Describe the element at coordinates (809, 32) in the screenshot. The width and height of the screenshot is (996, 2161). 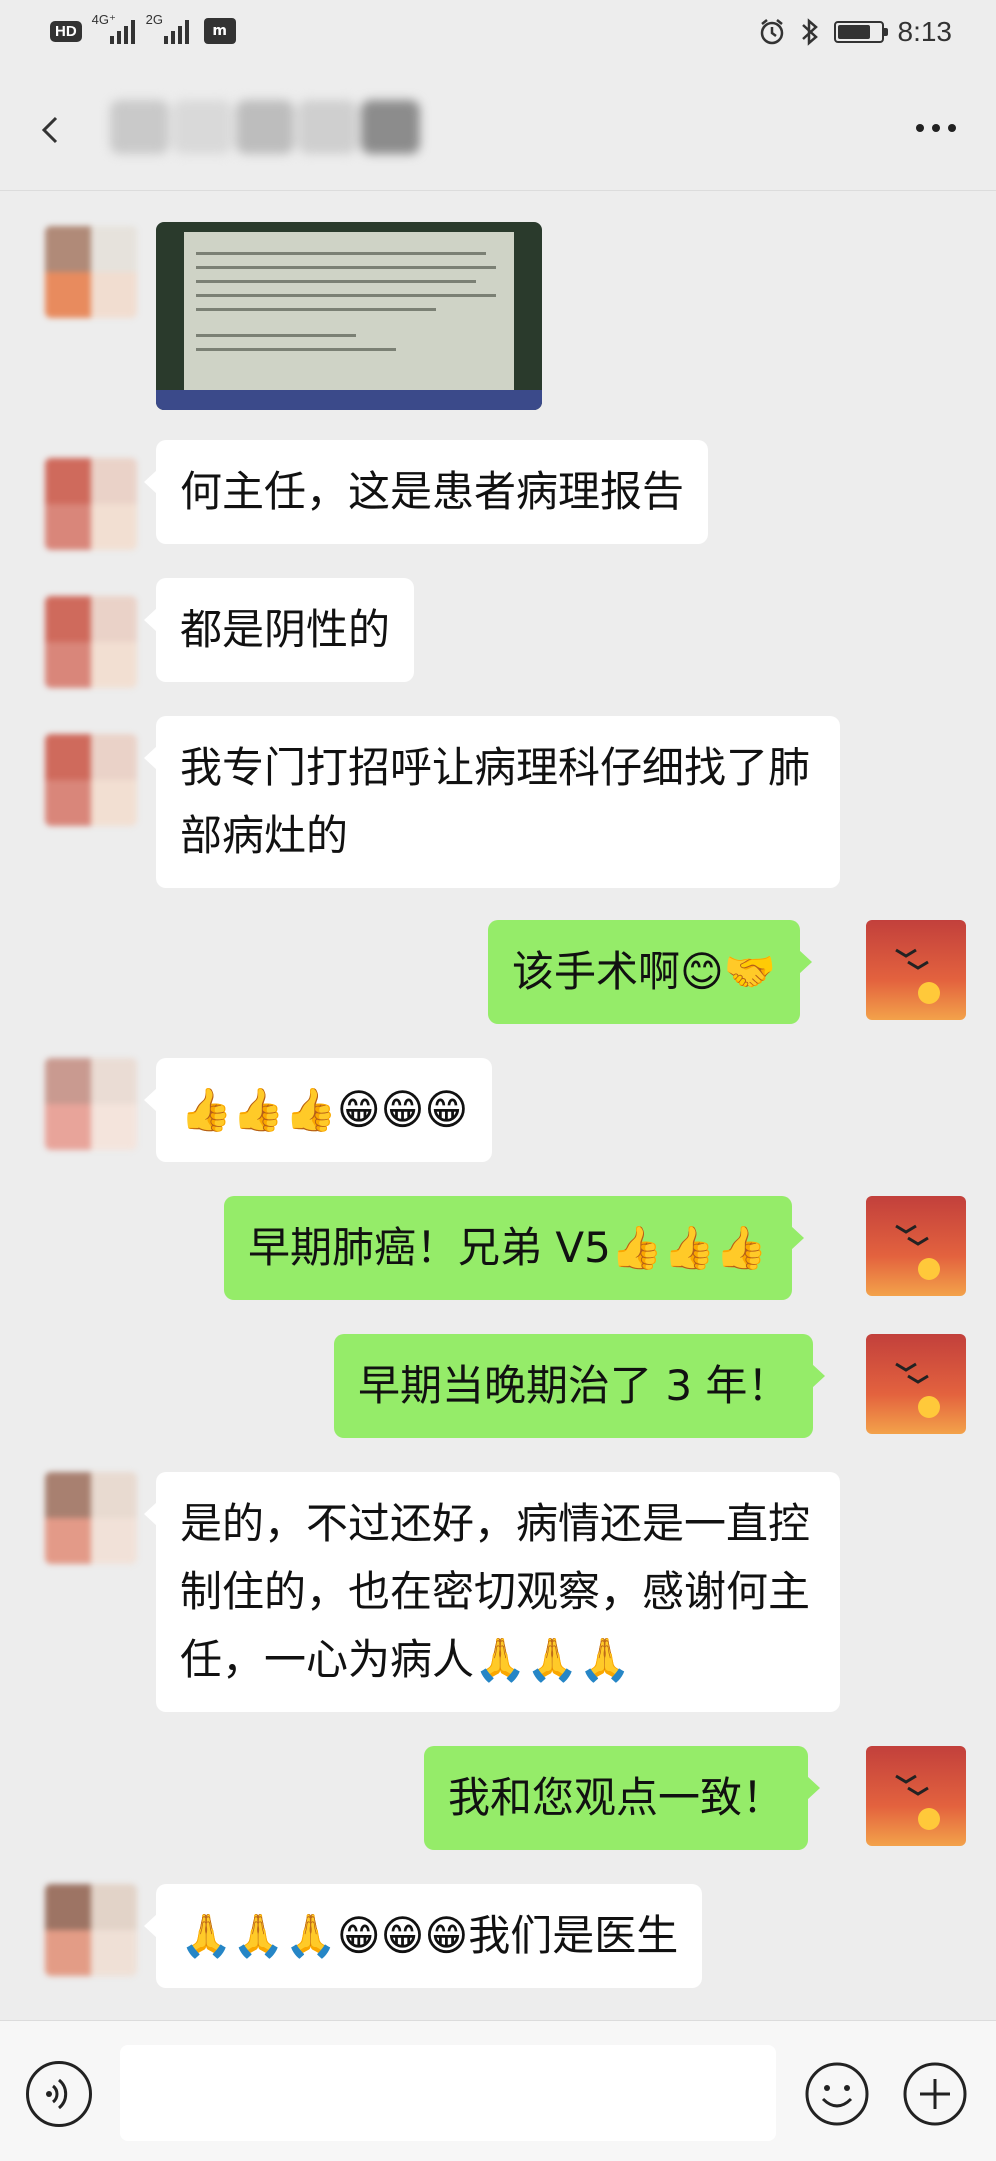
I see `bluetooth-icon` at that location.